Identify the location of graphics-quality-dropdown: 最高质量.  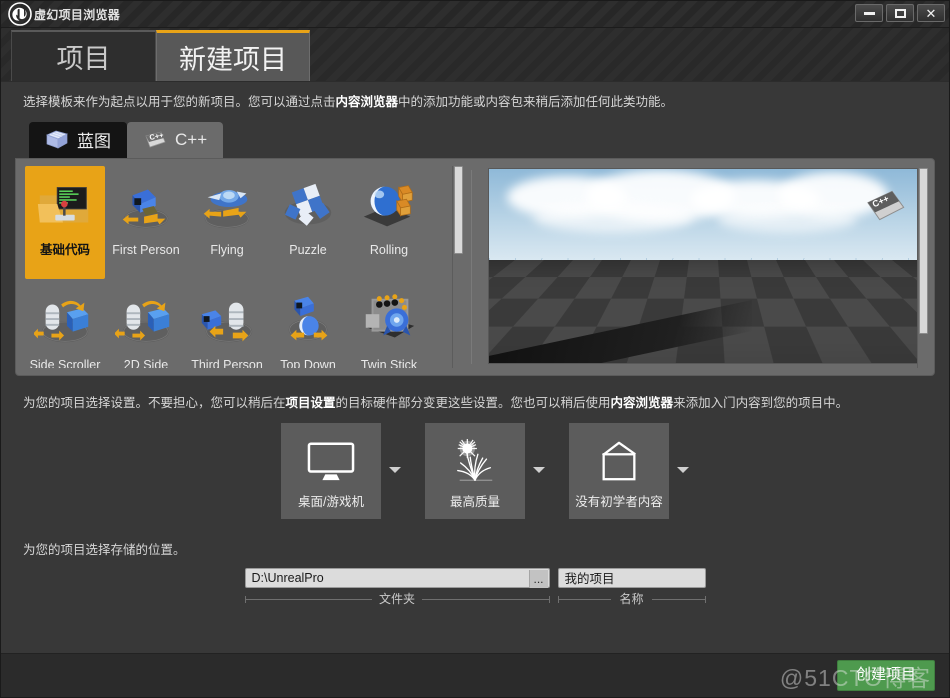
(485, 470).